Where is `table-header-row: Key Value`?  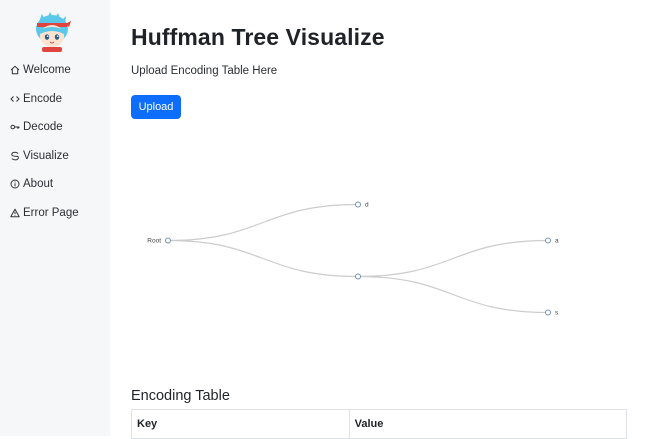 table-header-row: Key Value is located at coordinates (379, 424).